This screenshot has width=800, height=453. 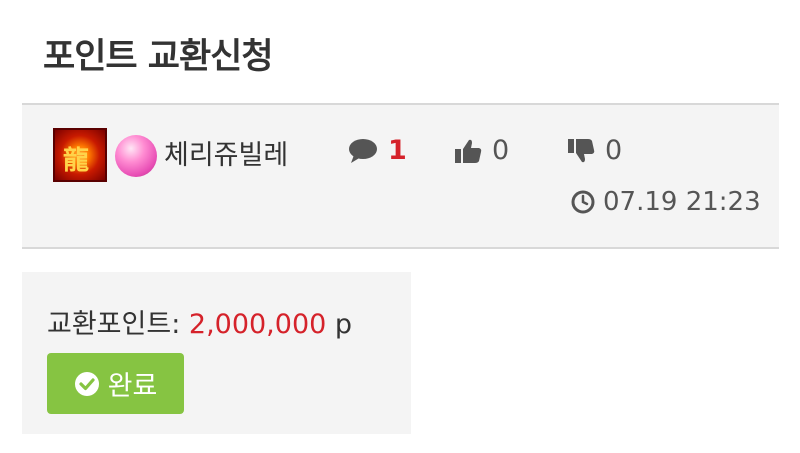 What do you see at coordinates (363, 150) in the screenshot?
I see `comment-icon` at bounding box center [363, 150].